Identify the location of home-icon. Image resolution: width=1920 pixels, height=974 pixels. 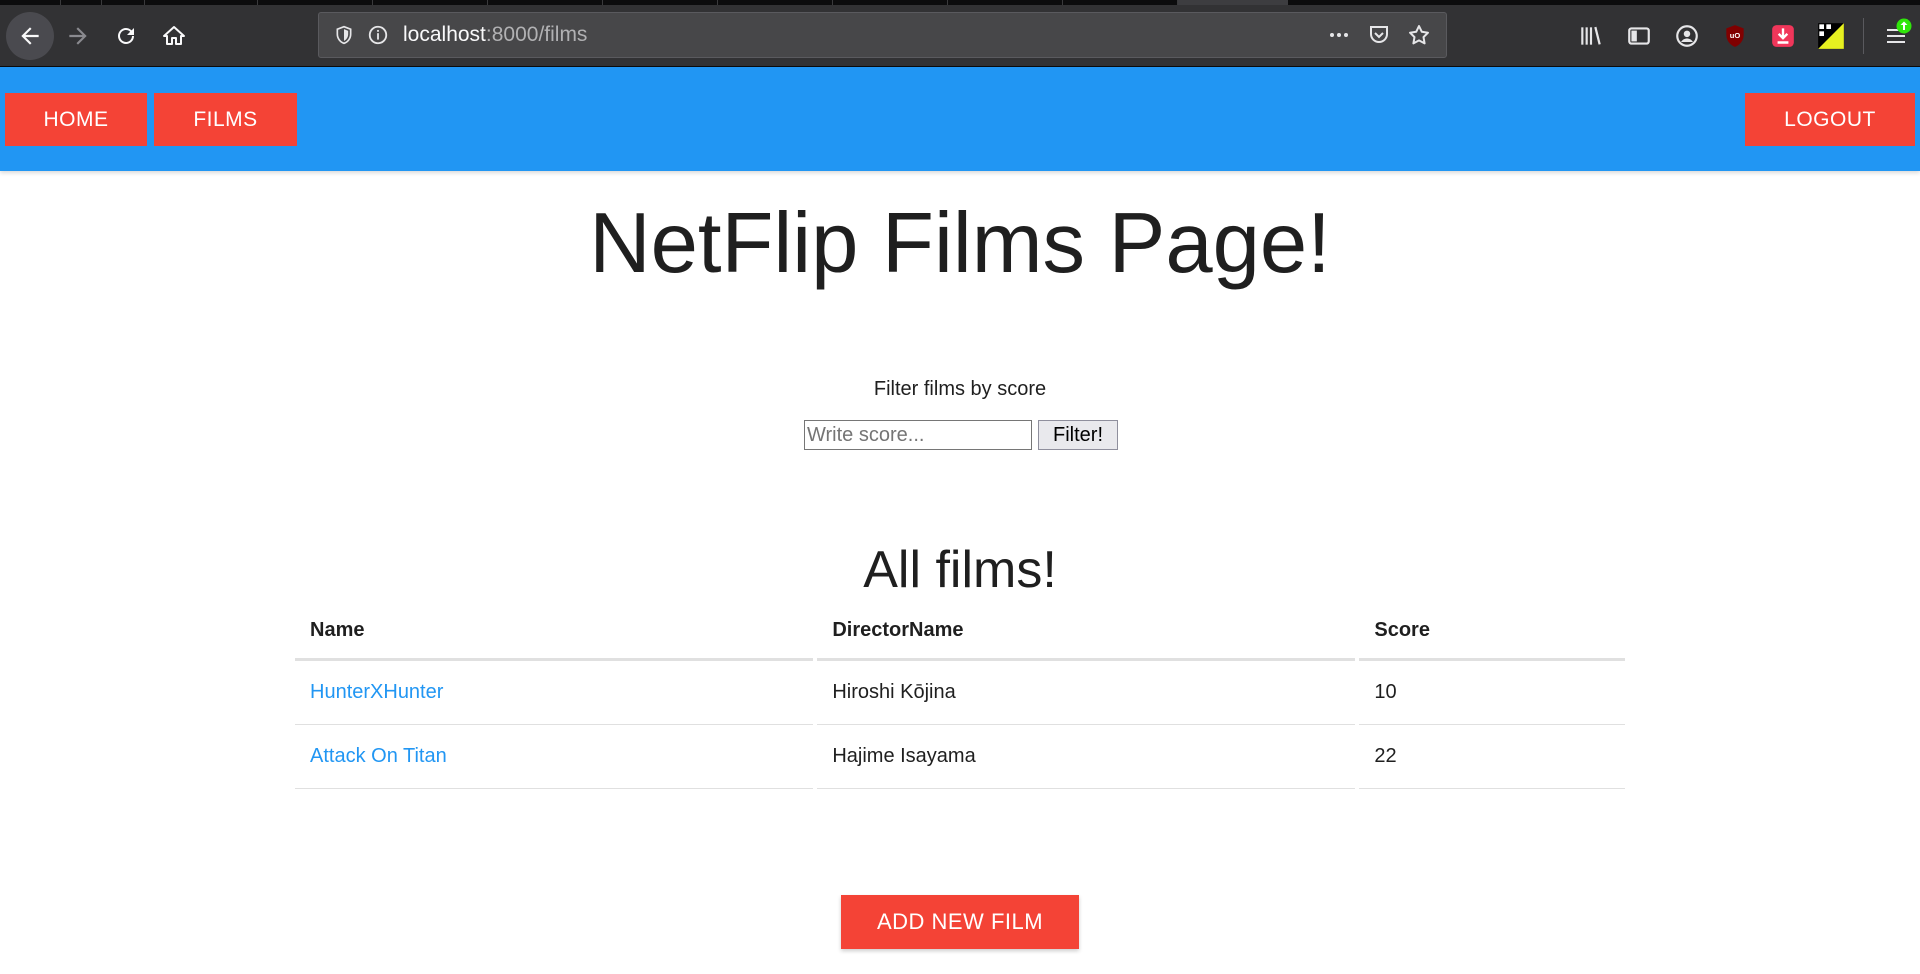
(174, 35).